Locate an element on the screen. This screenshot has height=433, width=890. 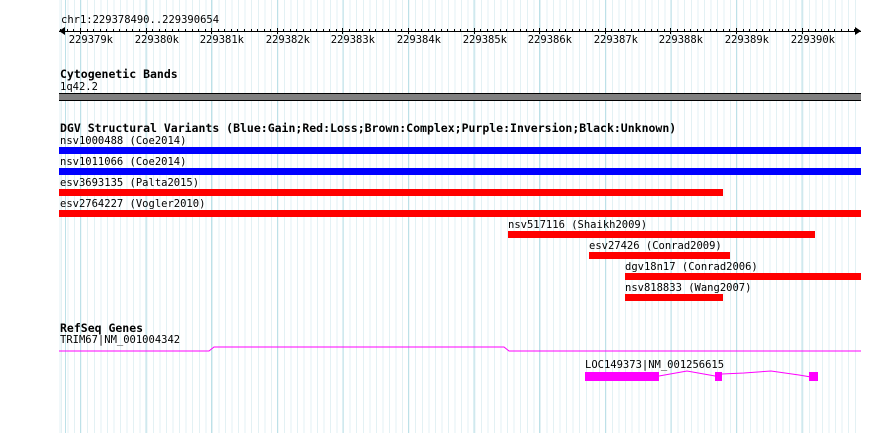
variant-label: esv27426 (Conrad2009) is located at coordinates (655, 246).